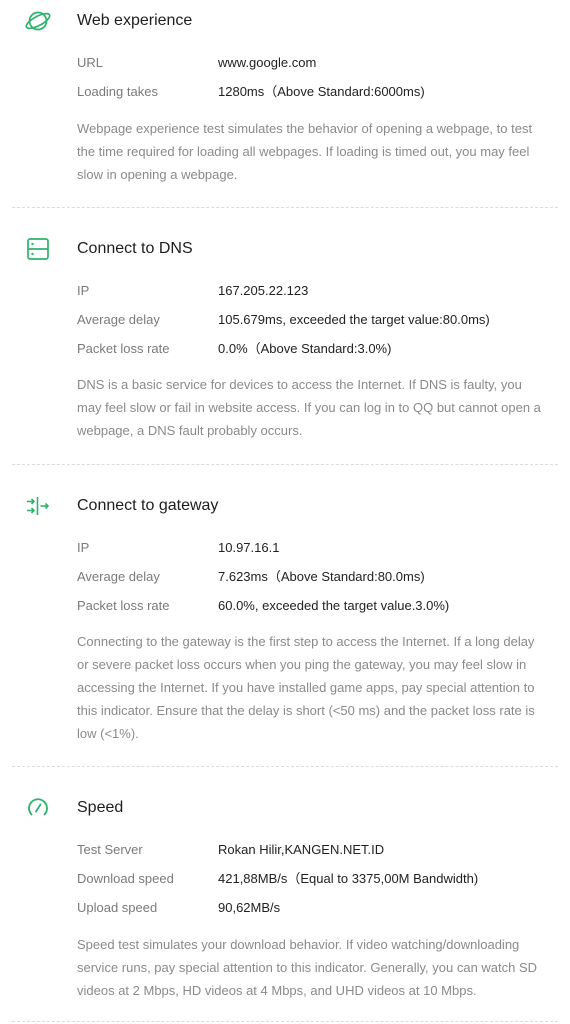 Image resolution: width=570 pixels, height=1024 pixels. I want to click on row-value: www.google.com, so click(267, 62).